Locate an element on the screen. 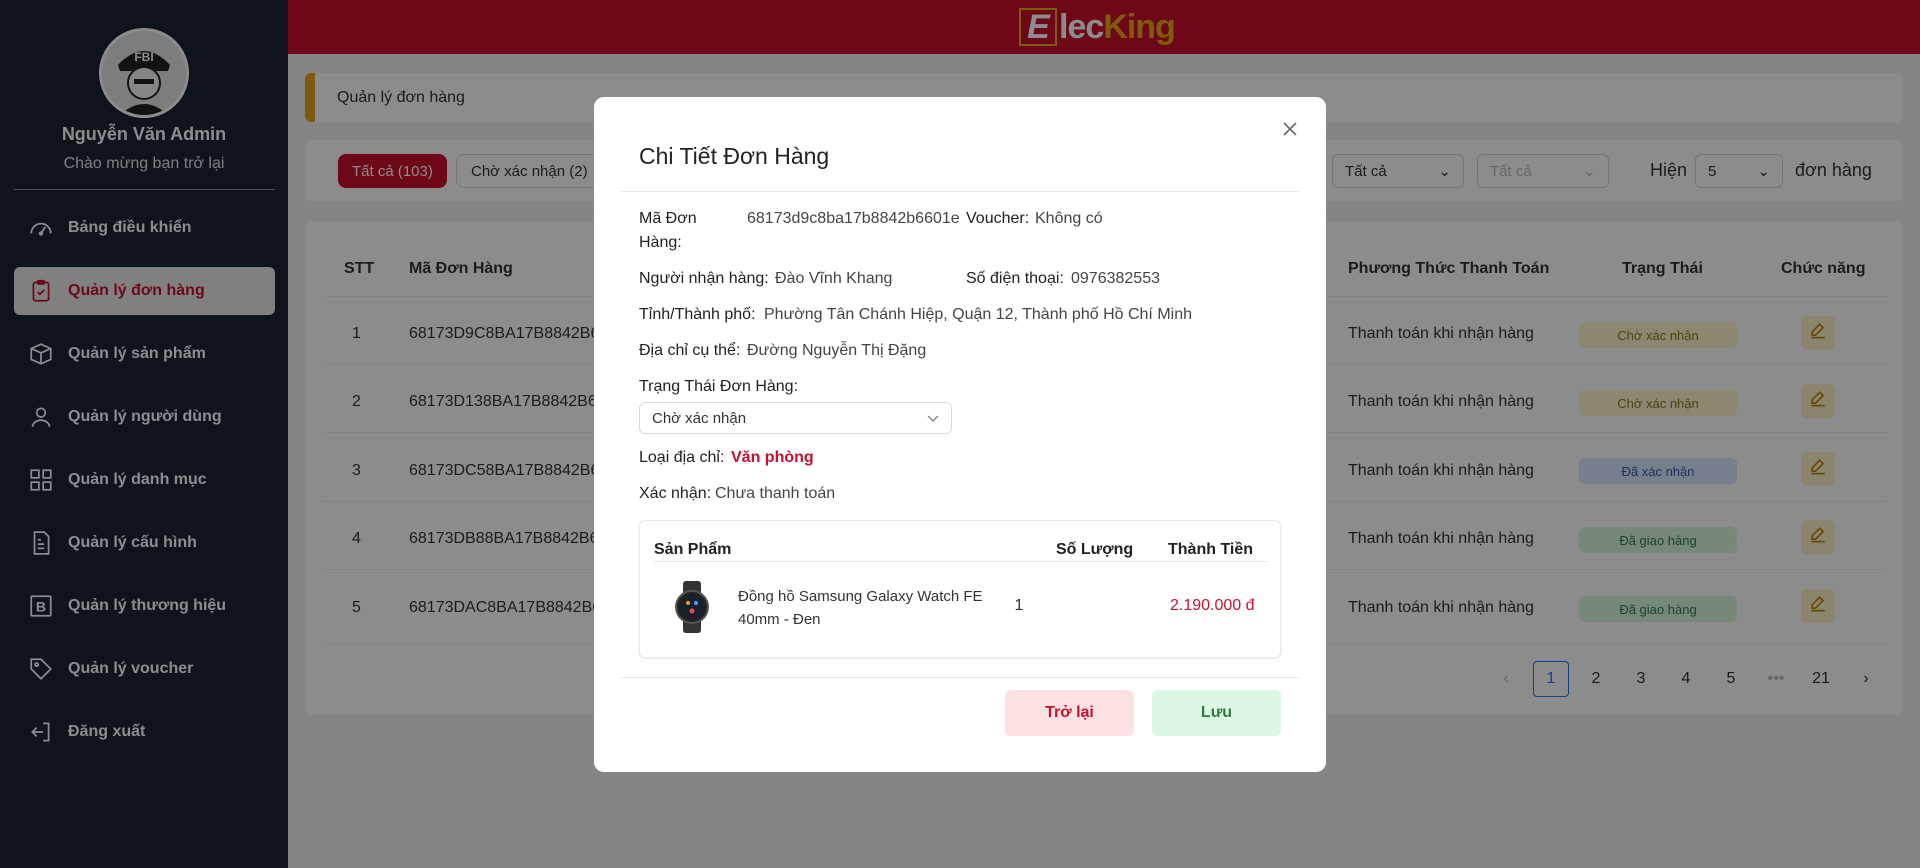 This screenshot has height=868, width=1920. back-button: Trở lại is located at coordinates (1069, 713).